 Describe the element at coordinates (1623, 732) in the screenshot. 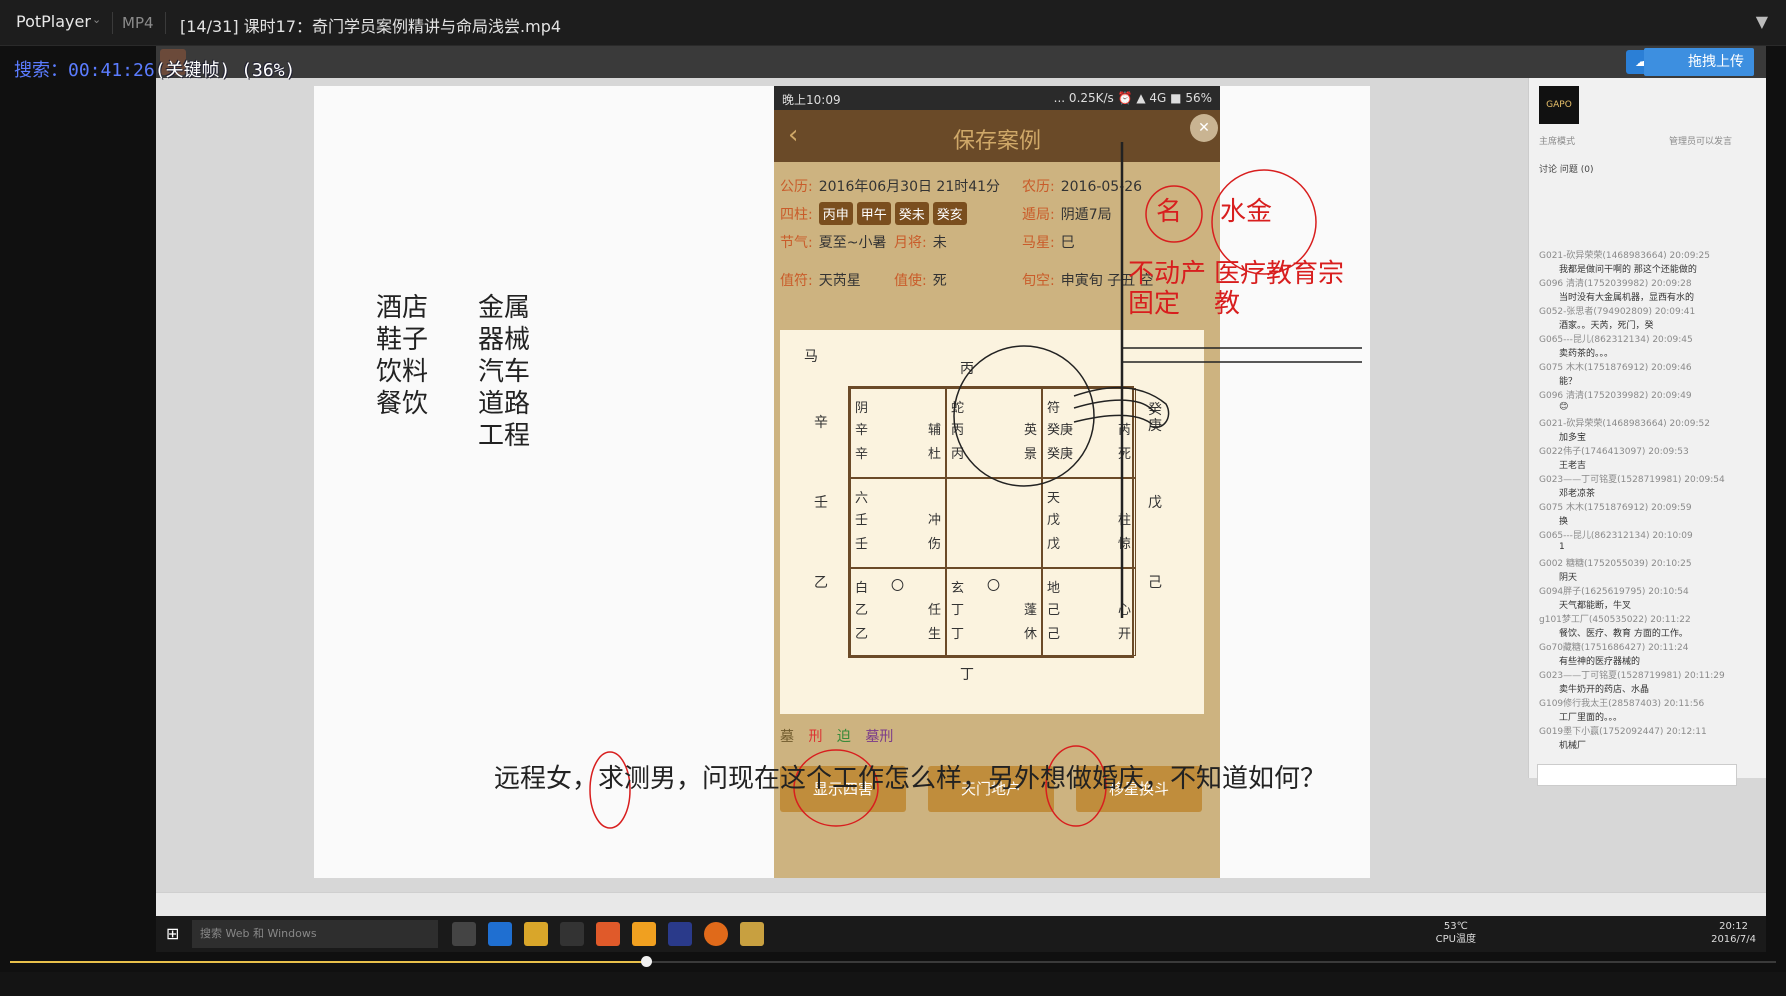

I see `chat-meta: G019墨下小赢(1752092447) 20:12:11` at that location.